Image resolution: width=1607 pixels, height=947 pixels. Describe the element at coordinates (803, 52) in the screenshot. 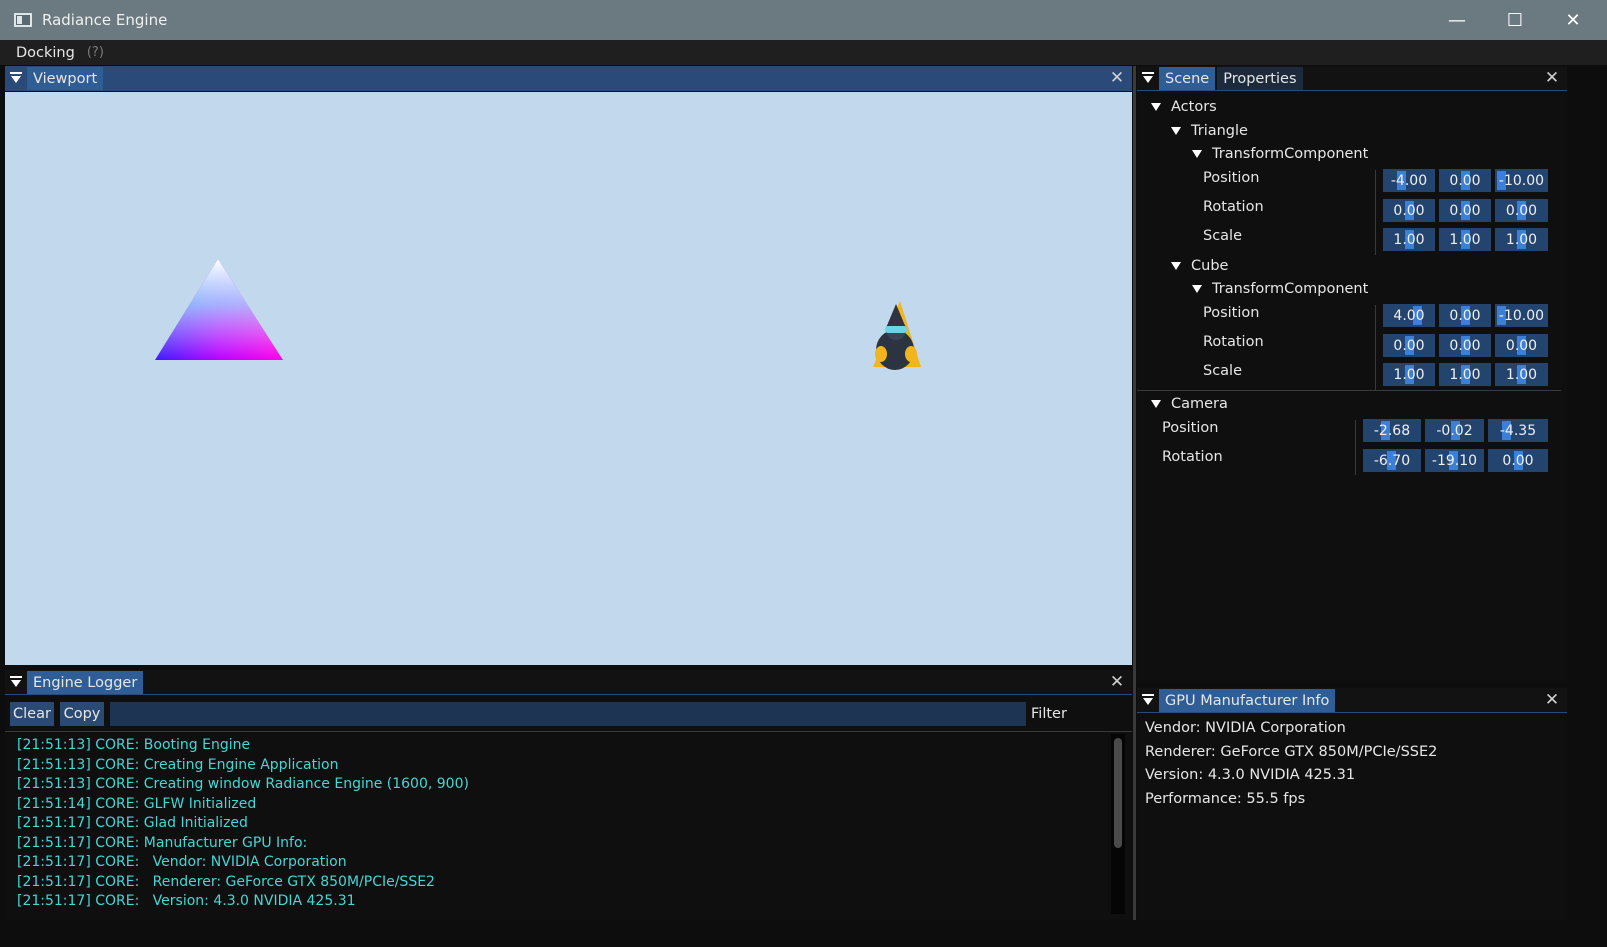

I see `menu-bar: Docking (?)` at that location.